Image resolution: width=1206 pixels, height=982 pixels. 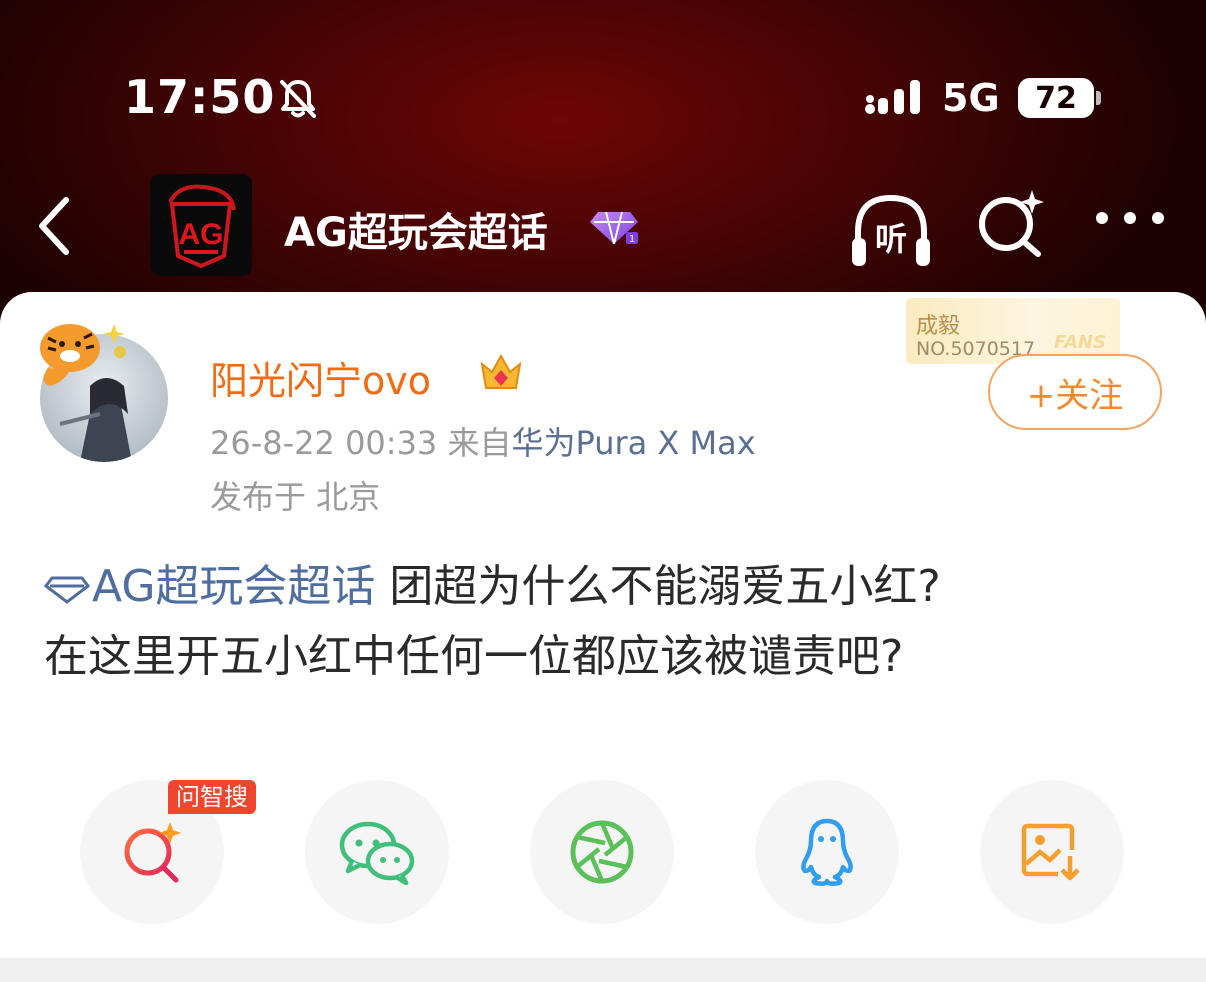 I want to click on svg-text: 1, so click(x=632, y=239).